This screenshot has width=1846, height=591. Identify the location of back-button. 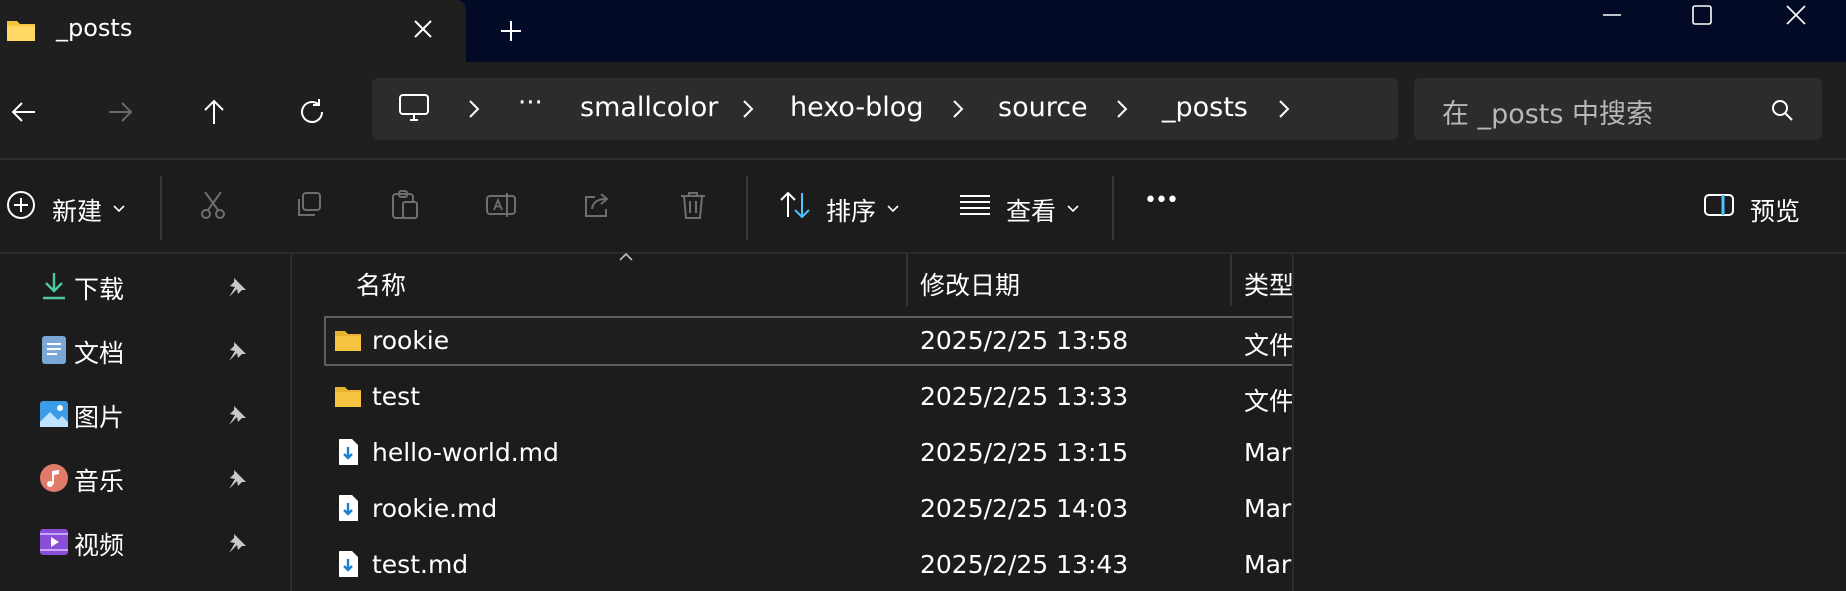
(24, 112).